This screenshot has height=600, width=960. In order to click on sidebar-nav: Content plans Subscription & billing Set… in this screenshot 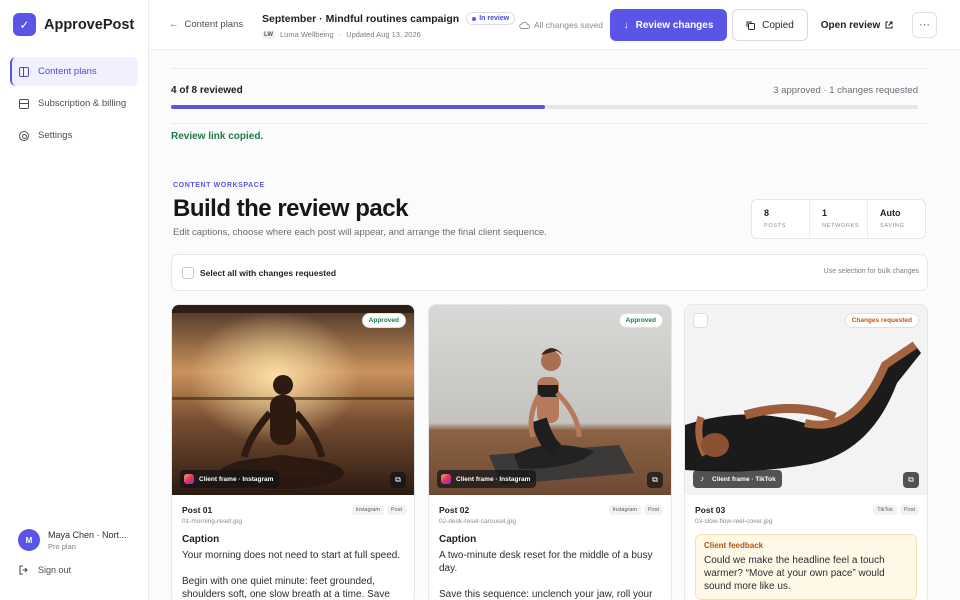, I will do `click(74, 105)`.